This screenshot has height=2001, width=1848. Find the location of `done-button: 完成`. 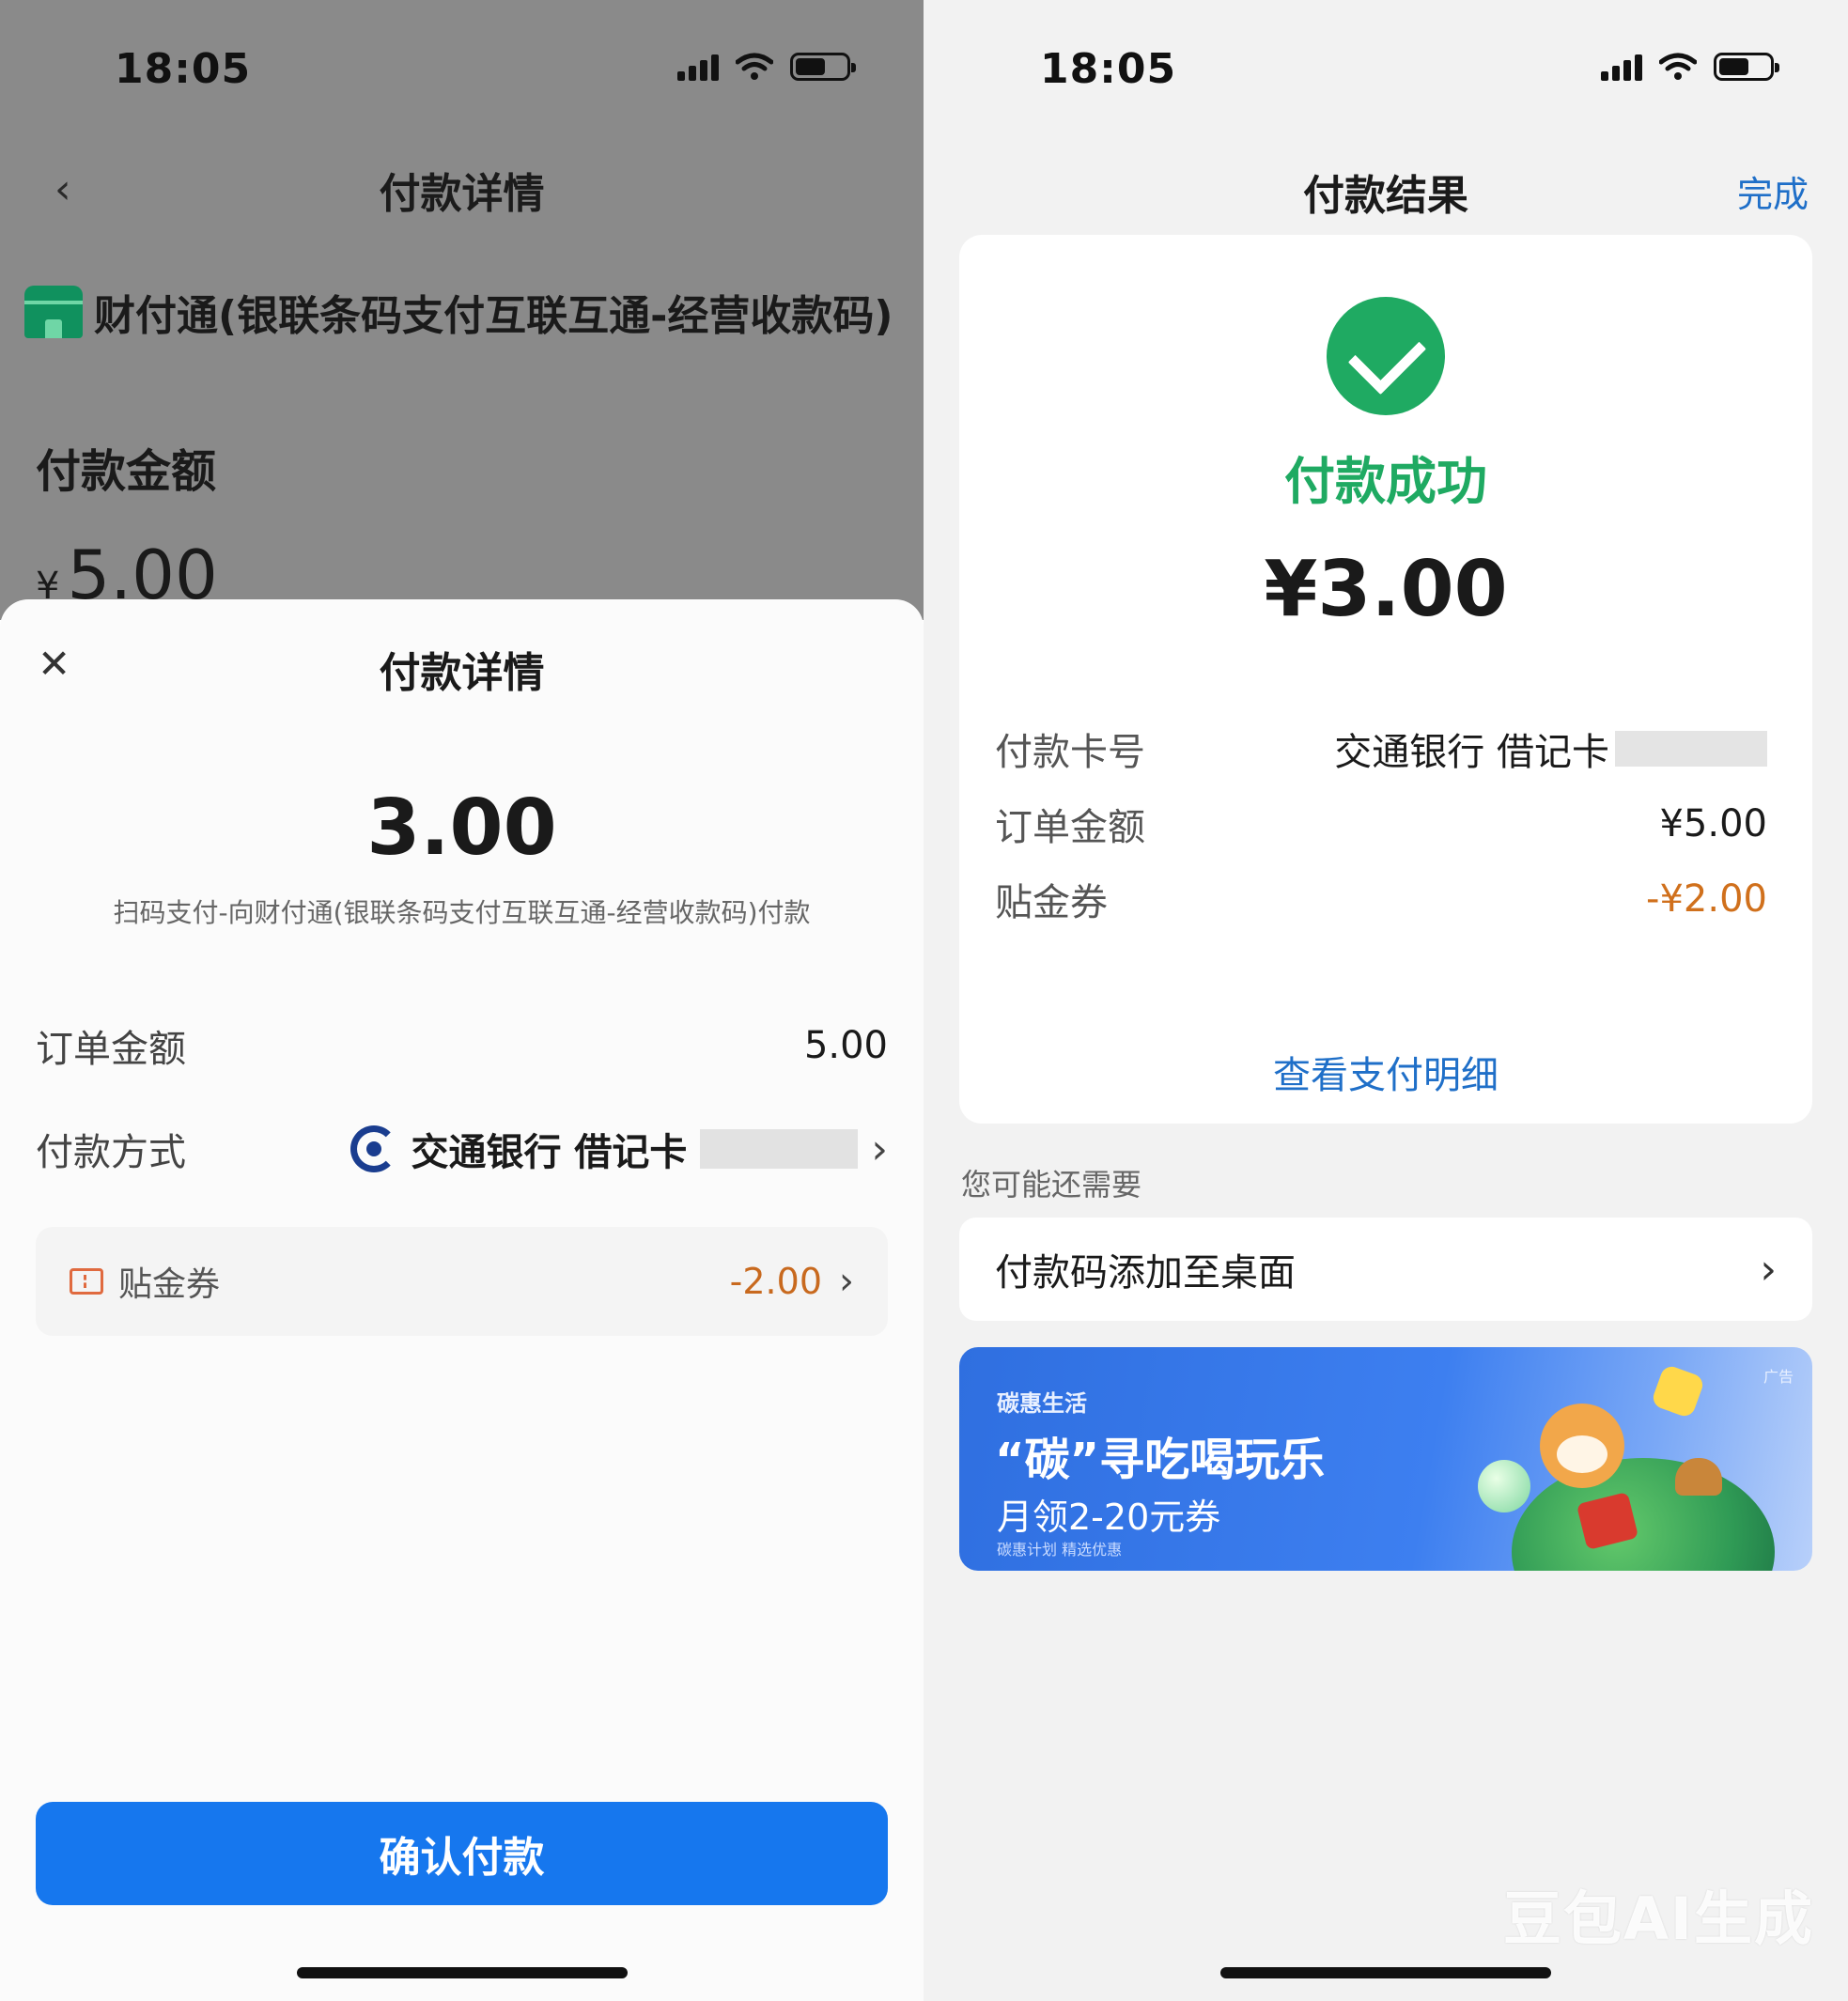

done-button: 完成 is located at coordinates (1773, 191).